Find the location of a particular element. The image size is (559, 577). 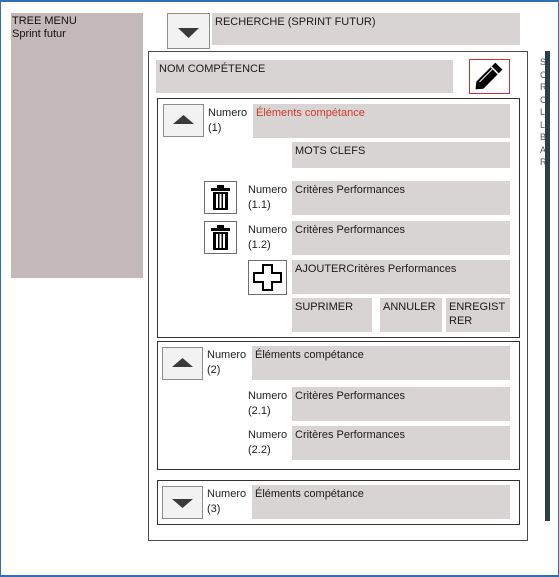

tree-menu-title: TREE MENU is located at coordinates (44, 21).